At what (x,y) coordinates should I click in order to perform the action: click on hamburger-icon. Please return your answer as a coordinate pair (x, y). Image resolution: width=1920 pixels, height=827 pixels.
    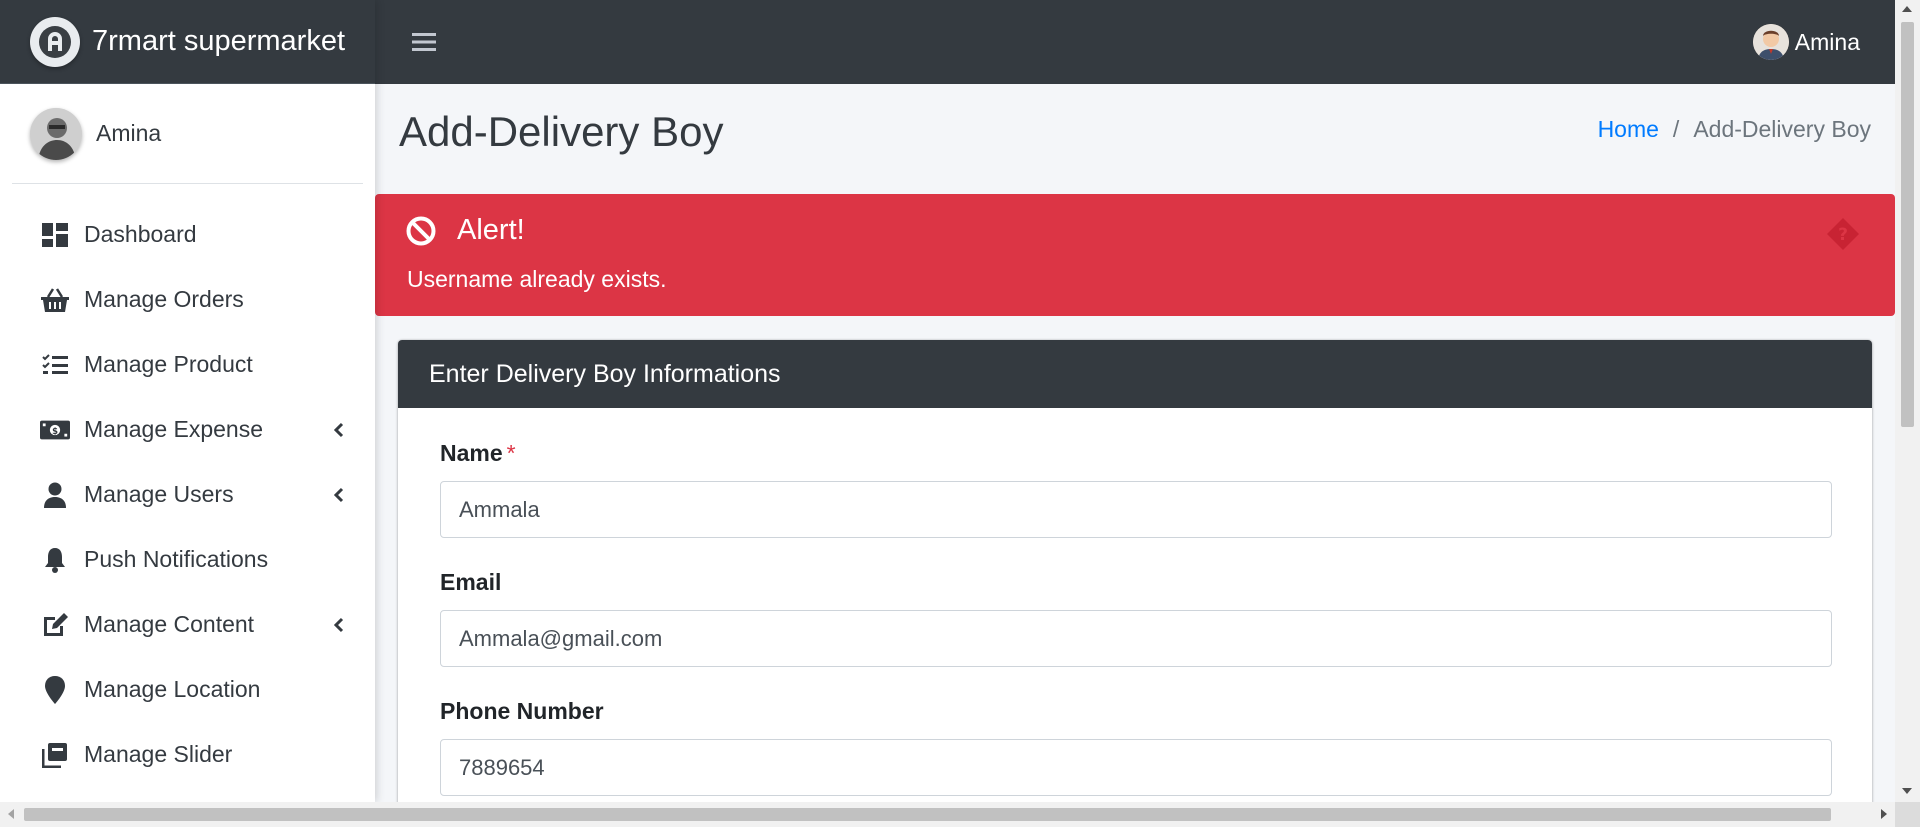
    Looking at the image, I should click on (424, 42).